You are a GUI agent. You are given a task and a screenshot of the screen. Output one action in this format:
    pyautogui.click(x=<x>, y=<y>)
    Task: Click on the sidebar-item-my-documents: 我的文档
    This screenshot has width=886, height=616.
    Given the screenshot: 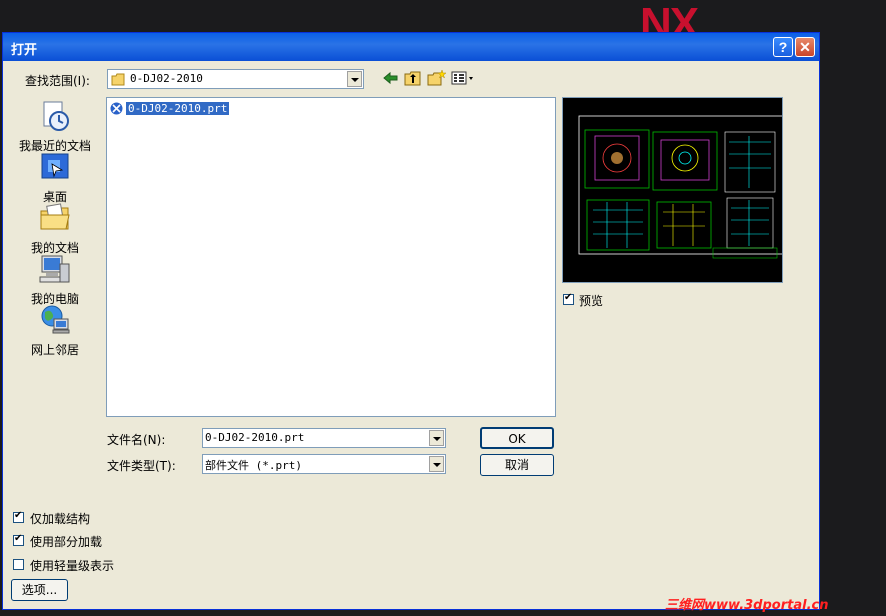 What is the action you would take?
    pyautogui.click(x=55, y=228)
    